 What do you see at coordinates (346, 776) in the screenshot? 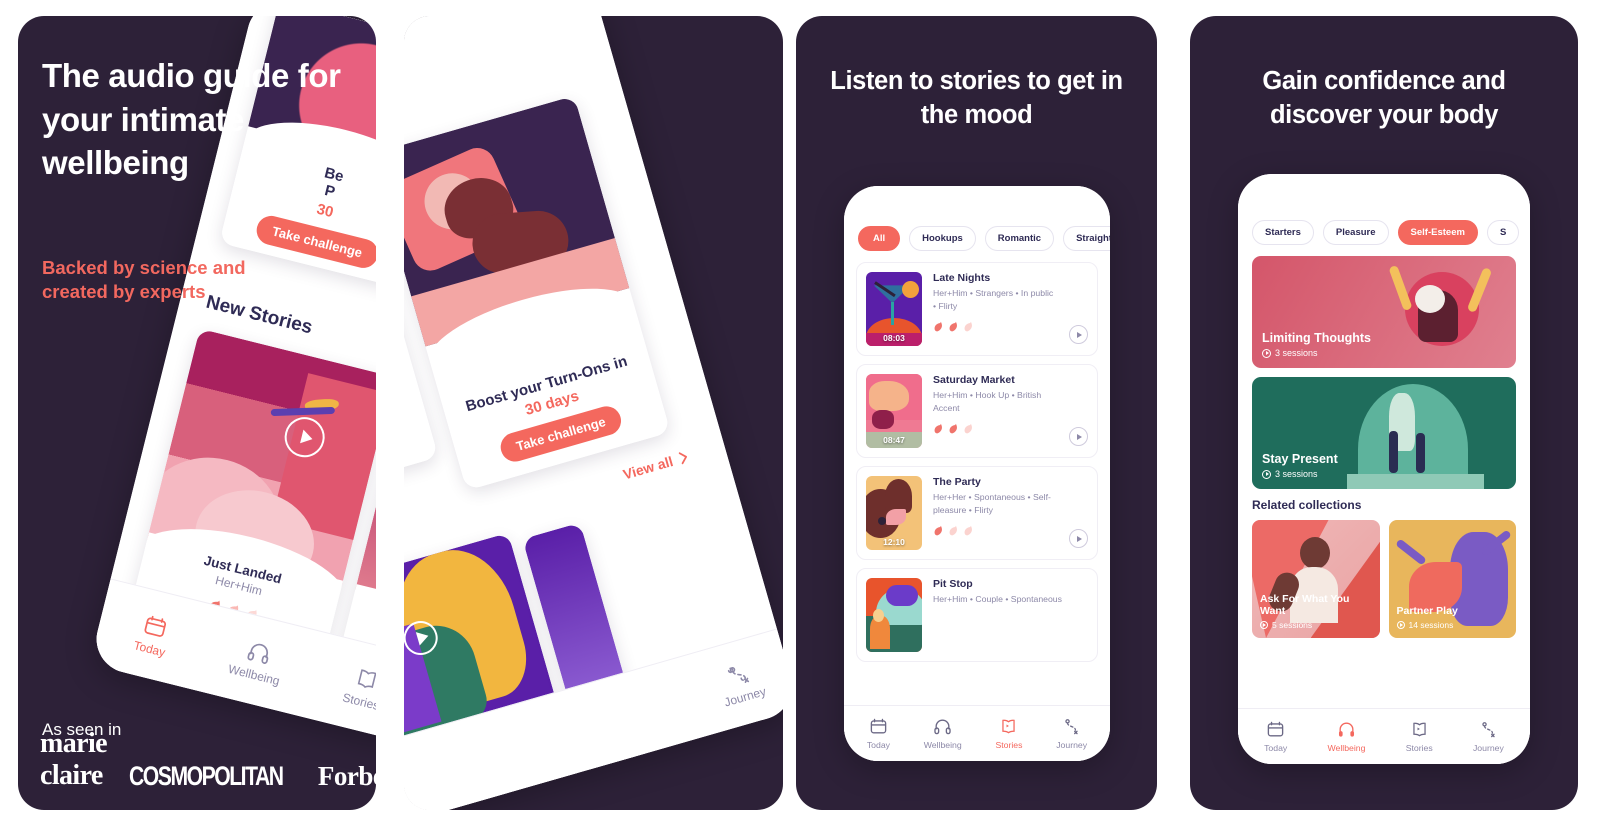
I see `logo-forbes: Forbes` at bounding box center [346, 776].